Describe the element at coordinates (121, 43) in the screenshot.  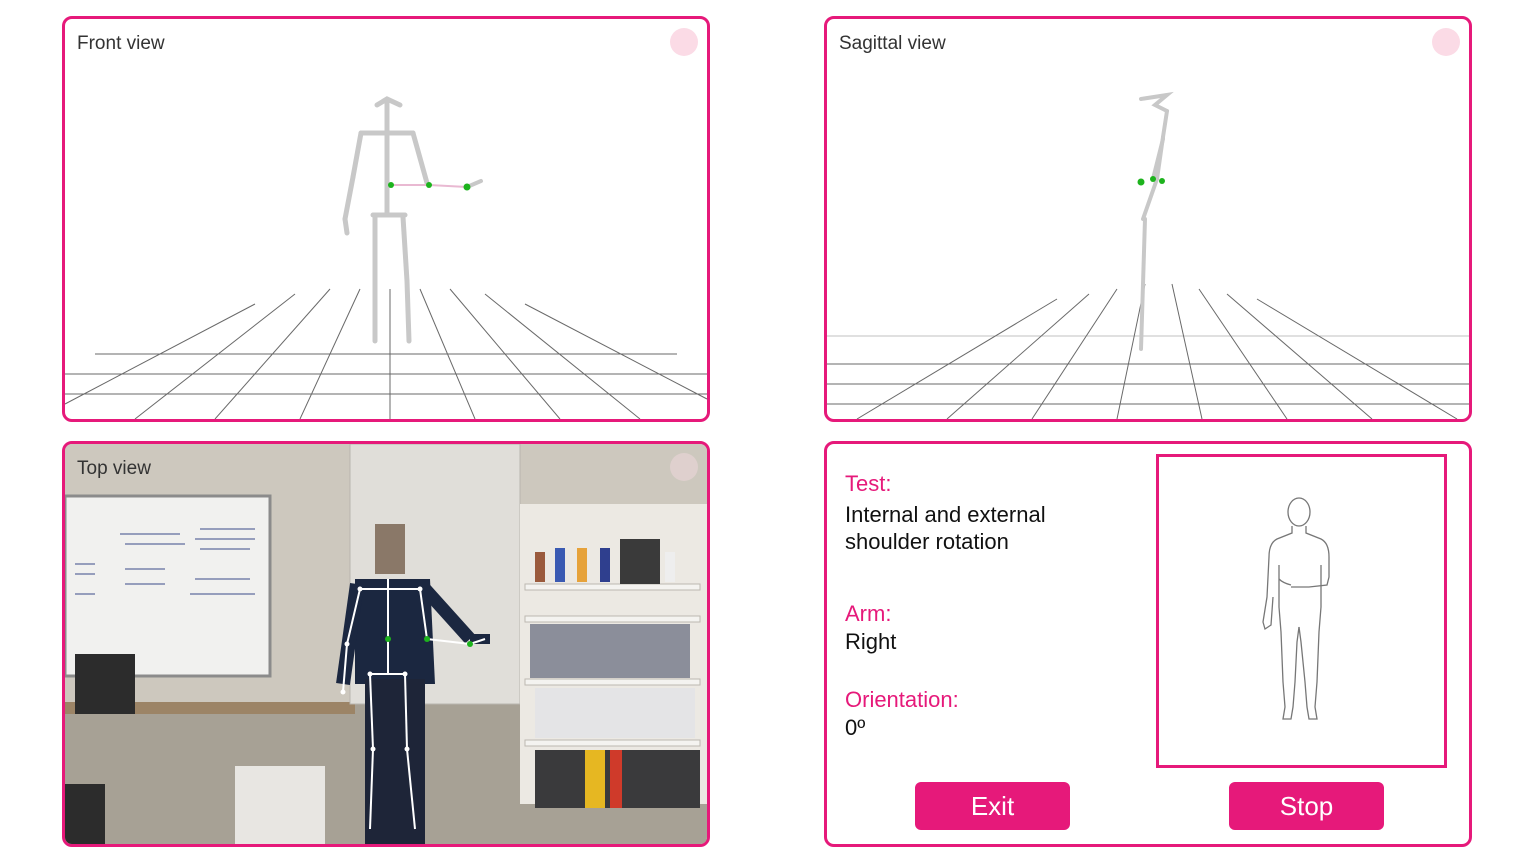
I see `front-view-label: Front view` at that location.